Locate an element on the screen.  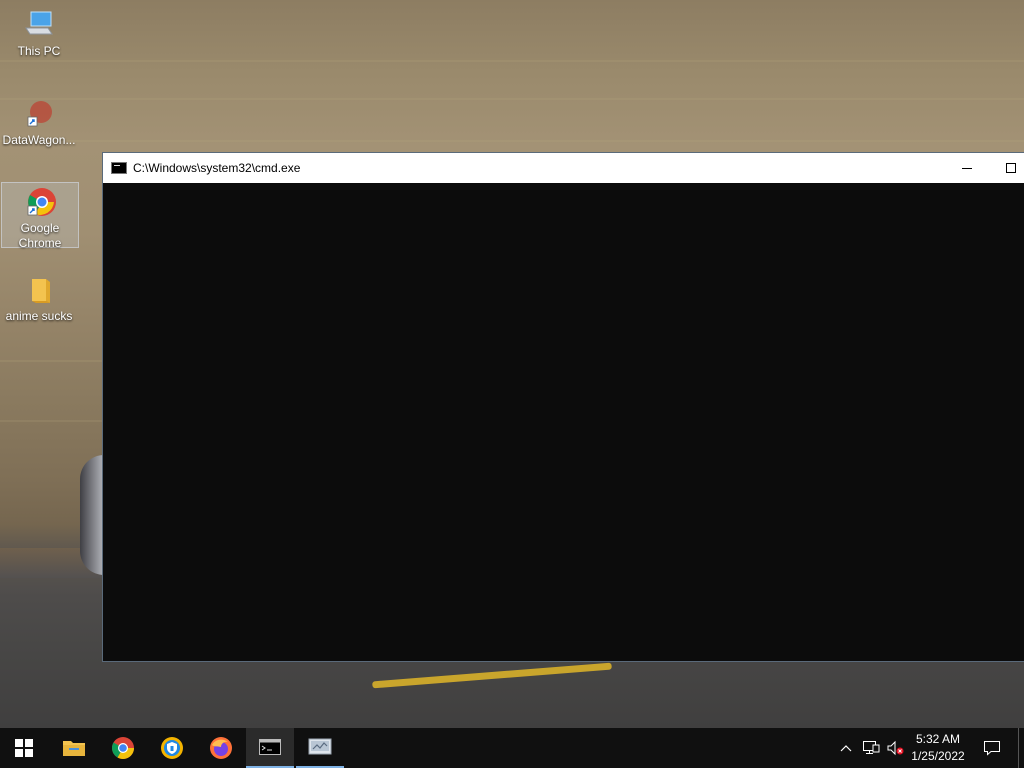
maximize-icon is located at coordinates (1011, 168).